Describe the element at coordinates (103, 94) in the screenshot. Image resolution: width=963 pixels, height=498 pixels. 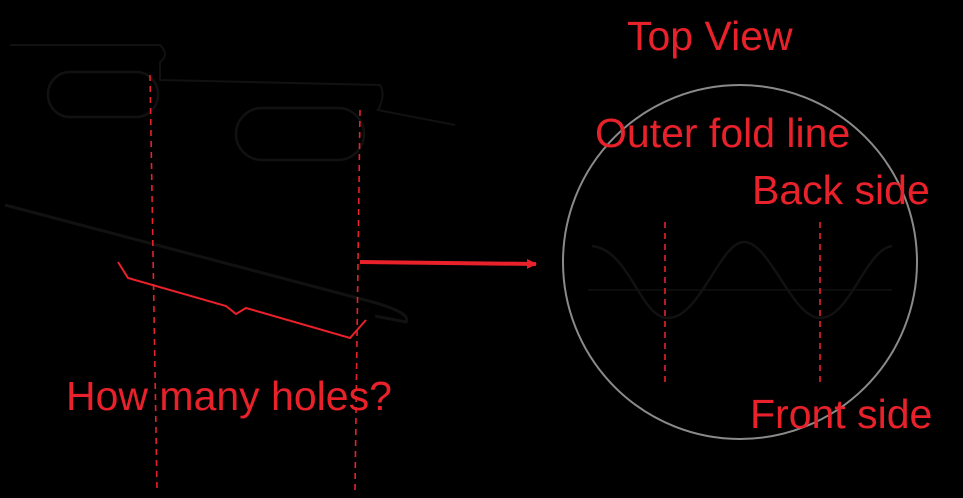
I see `left-slot-hole` at that location.